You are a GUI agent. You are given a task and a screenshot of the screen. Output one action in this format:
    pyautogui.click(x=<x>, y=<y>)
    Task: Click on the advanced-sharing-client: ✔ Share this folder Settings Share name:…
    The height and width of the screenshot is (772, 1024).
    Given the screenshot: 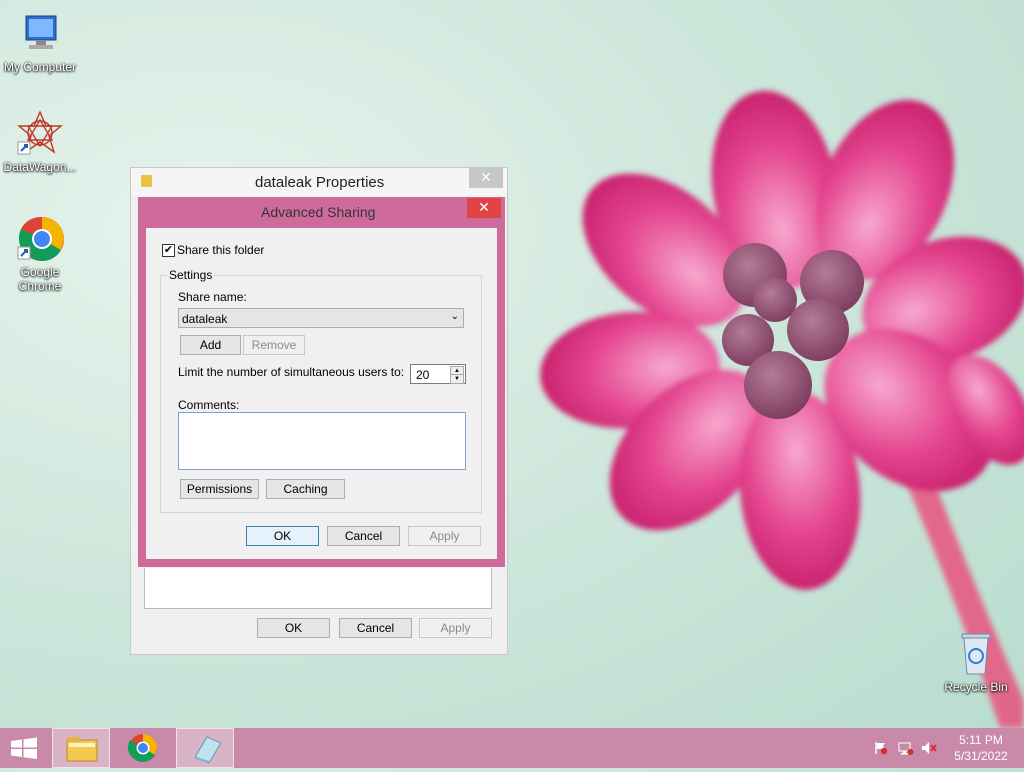 What is the action you would take?
    pyautogui.click(x=321, y=393)
    